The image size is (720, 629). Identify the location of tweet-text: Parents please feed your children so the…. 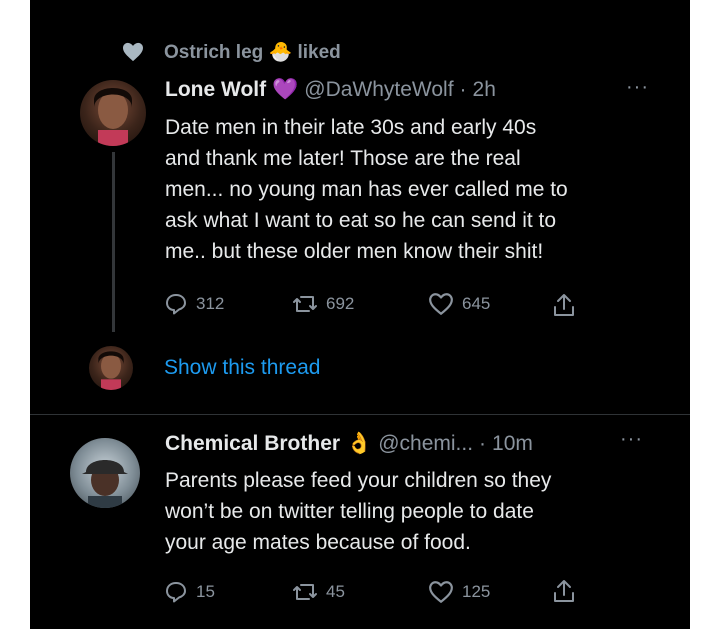
(415, 511).